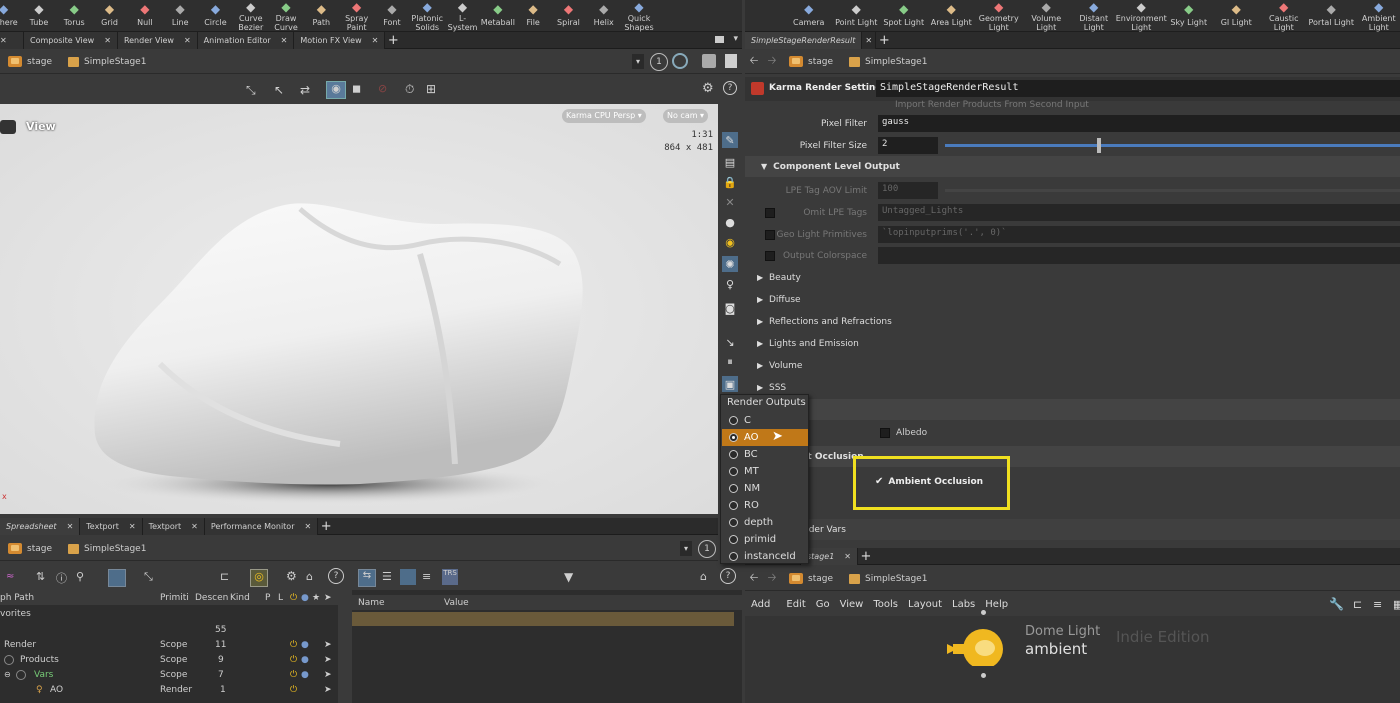 The width and height of the screenshot is (1400, 703). What do you see at coordinates (1172, 145) in the screenshot?
I see `pixel-filter-size-slider` at bounding box center [1172, 145].